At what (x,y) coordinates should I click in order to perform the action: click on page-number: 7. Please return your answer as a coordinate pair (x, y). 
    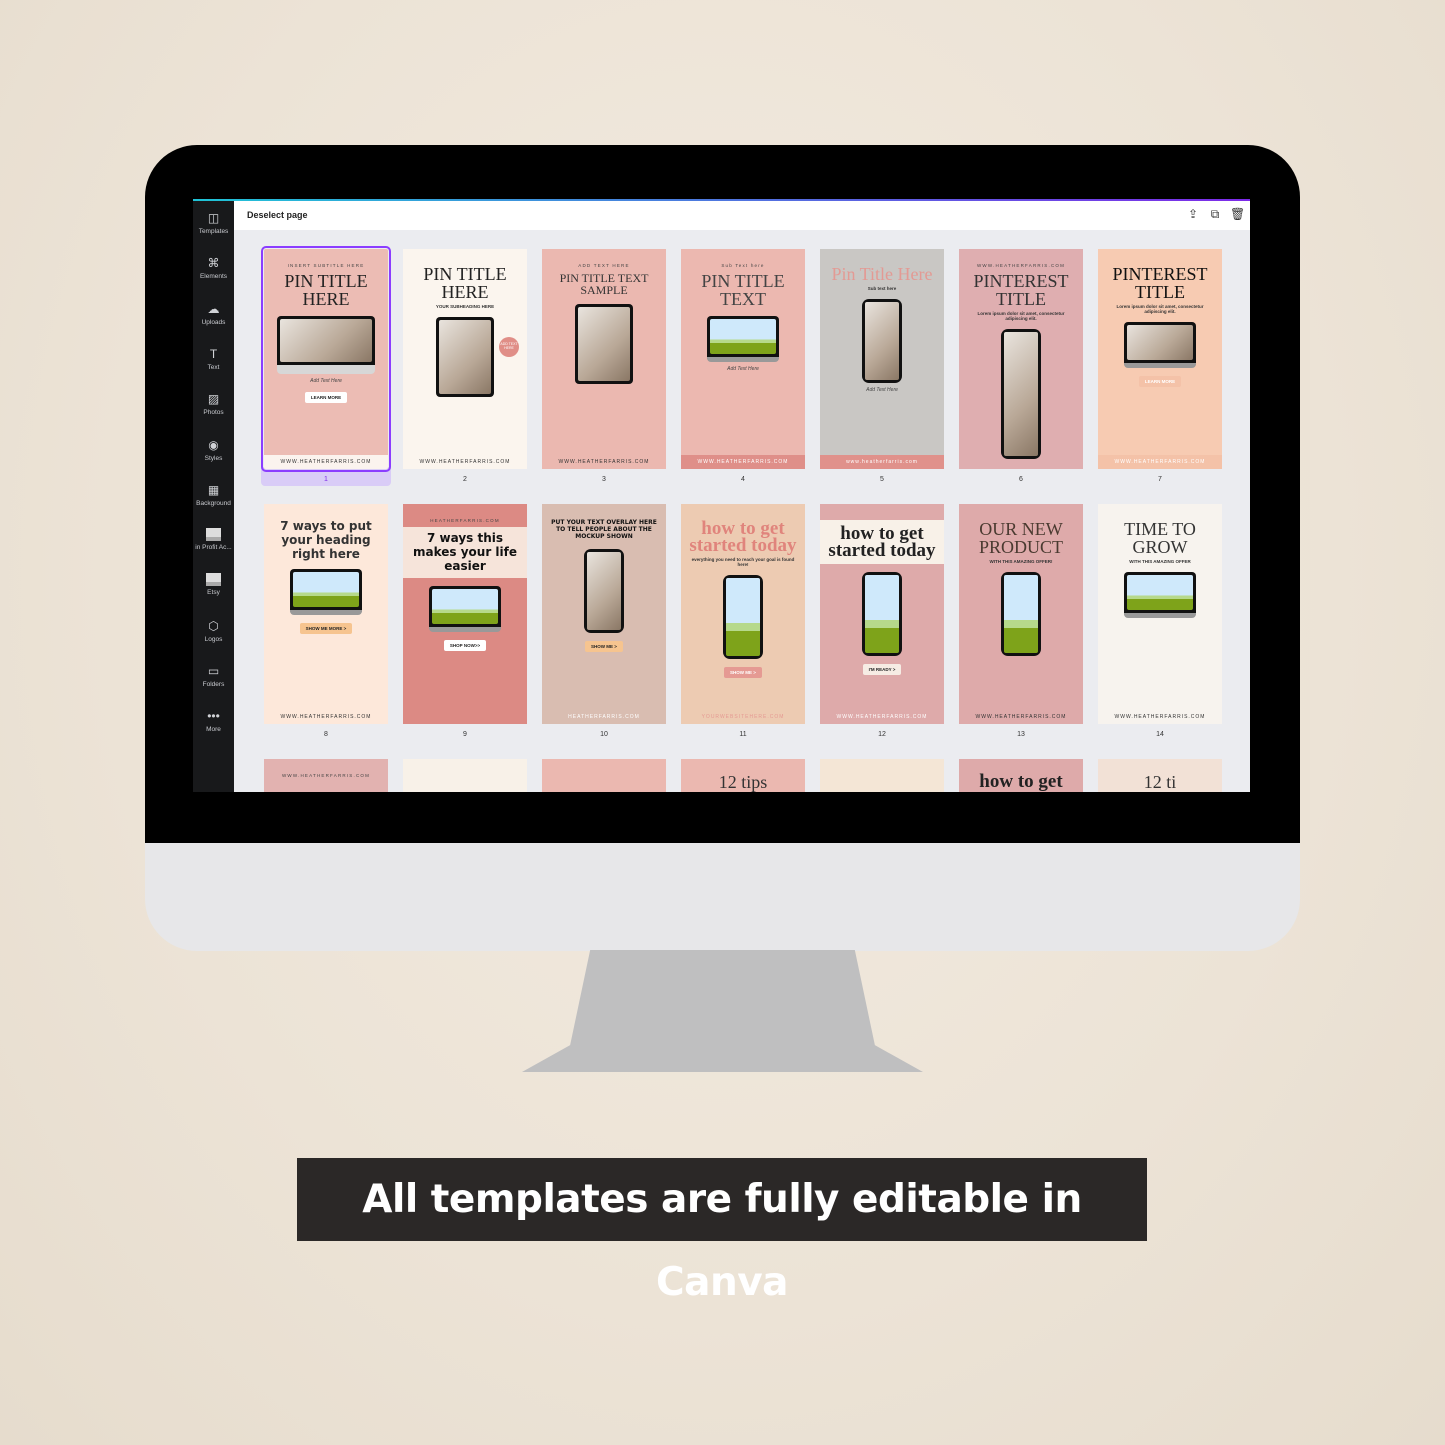
    Looking at the image, I should click on (1160, 479).